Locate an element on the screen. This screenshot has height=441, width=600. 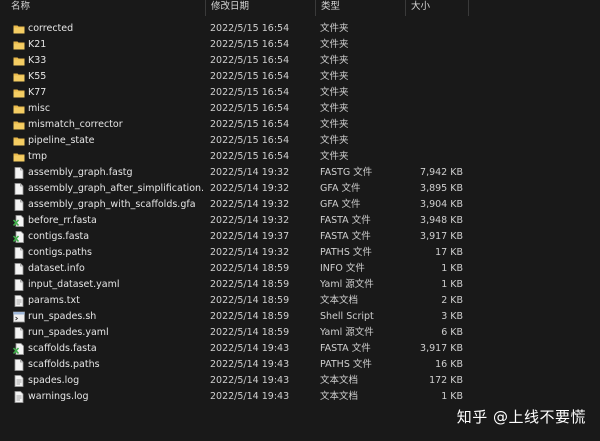
file-row: tmp 2022/5/15 16:54 文件夹 is located at coordinates (235, 157).